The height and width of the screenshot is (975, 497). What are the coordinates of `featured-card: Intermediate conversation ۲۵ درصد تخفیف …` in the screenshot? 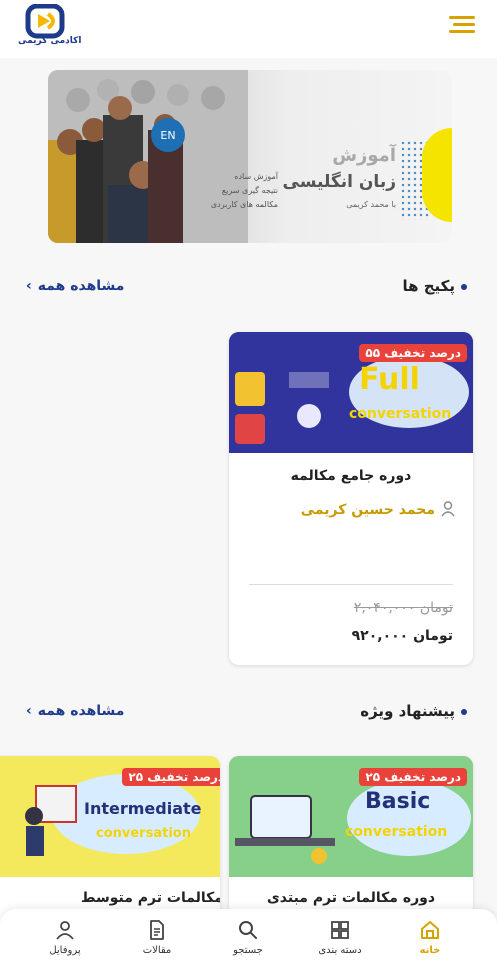 It's located at (110, 841).